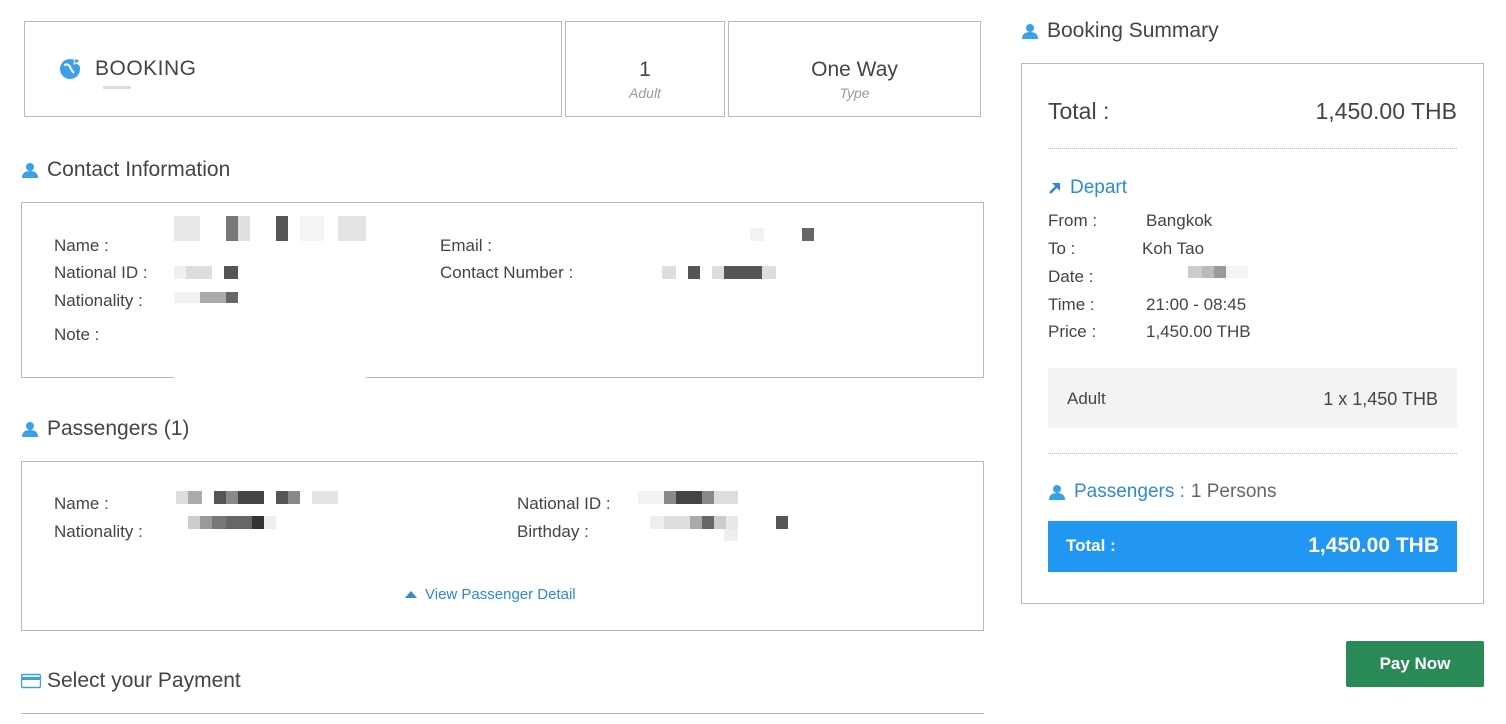  I want to click on time-label: Time :, so click(1071, 304).